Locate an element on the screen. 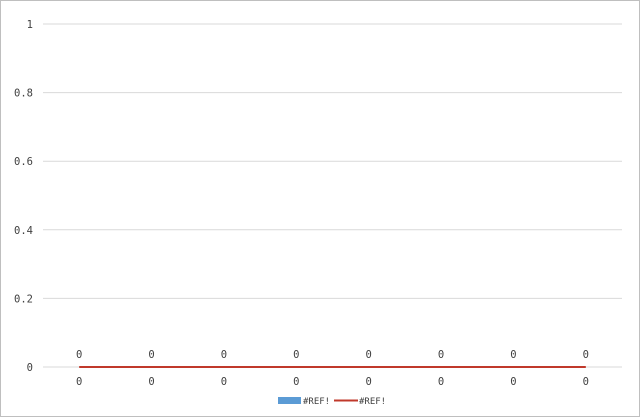 This screenshot has height=417, width=640. legend-line-label: #REF! is located at coordinates (372, 402).